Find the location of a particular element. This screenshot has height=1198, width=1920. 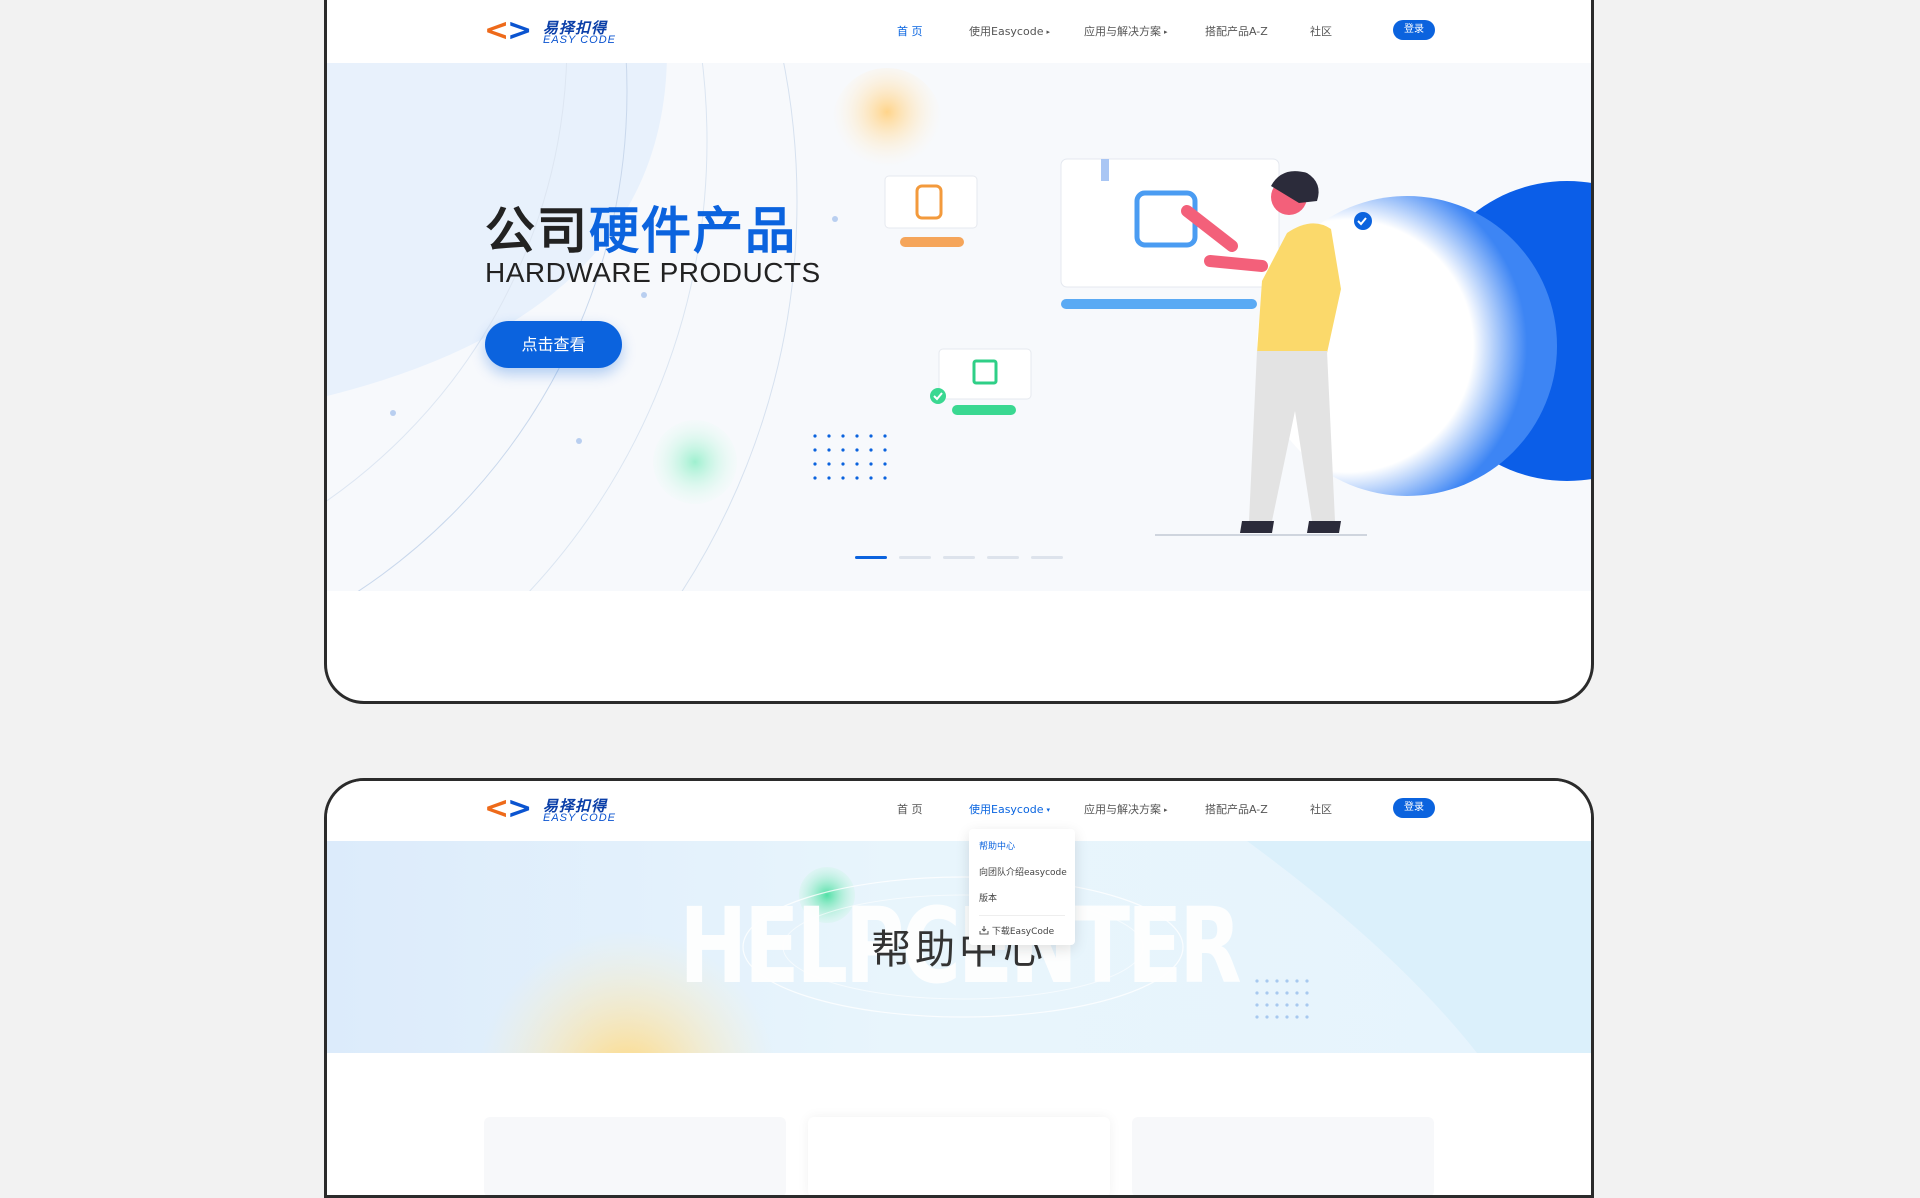

hero-title: 公司硬件产品 is located at coordinates (641, 227).